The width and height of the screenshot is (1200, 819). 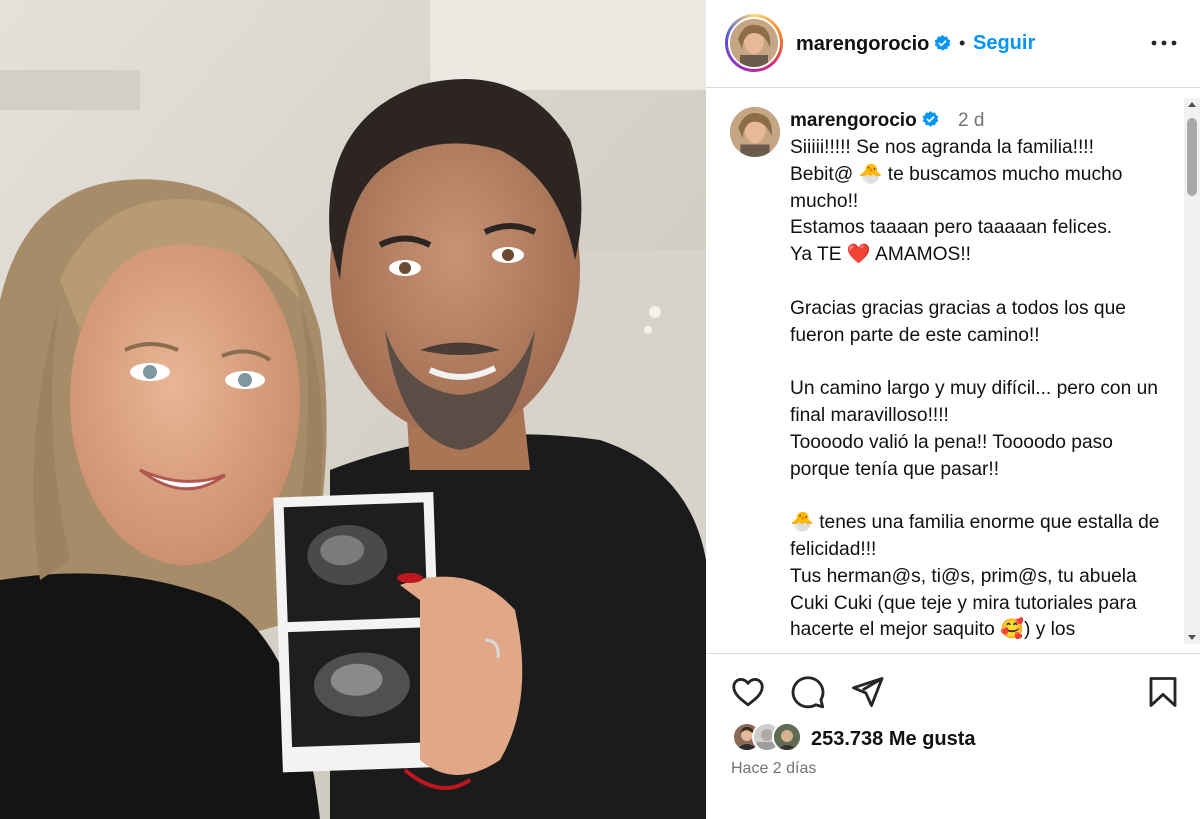 I want to click on bookmark-icon, so click(x=1163, y=692).